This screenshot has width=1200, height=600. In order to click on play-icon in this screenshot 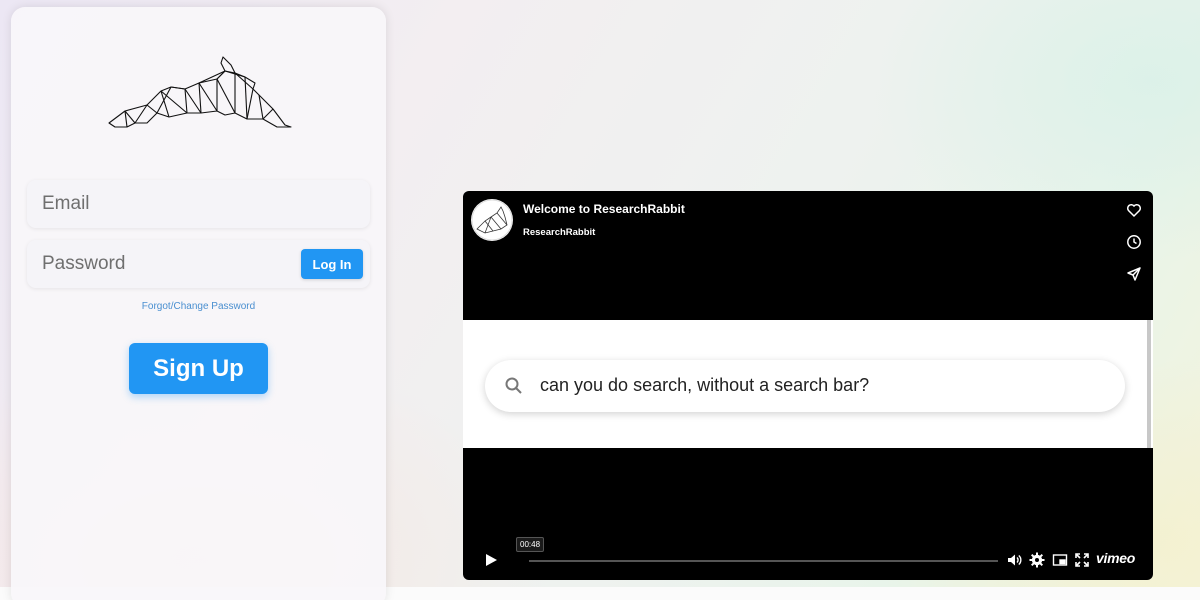, I will do `click(491, 560)`.